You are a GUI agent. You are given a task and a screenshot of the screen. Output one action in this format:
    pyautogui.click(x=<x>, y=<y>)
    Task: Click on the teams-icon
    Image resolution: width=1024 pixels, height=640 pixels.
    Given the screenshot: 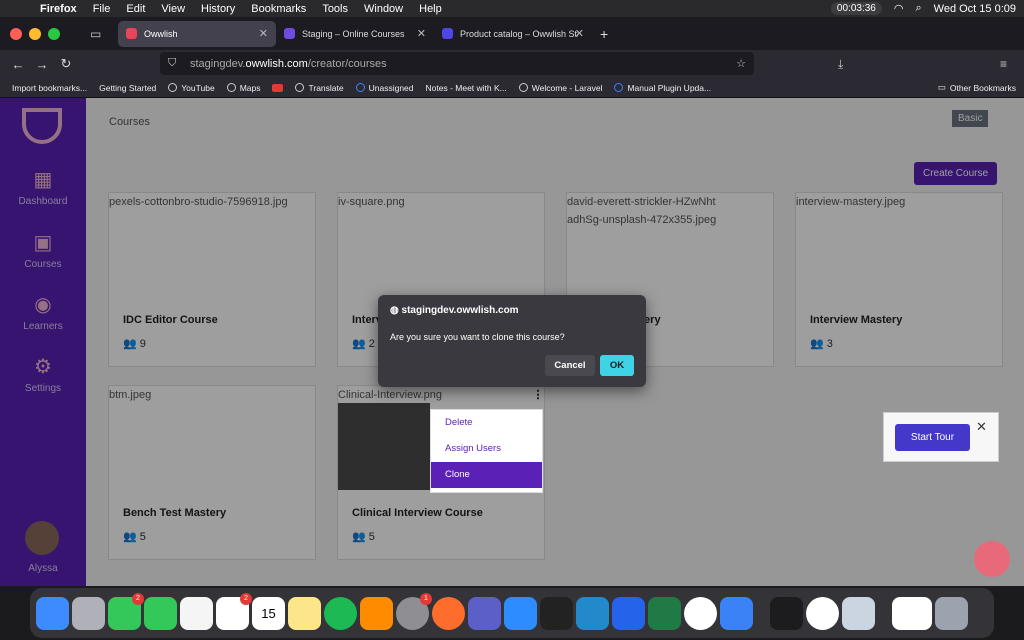 What is the action you would take?
    pyautogui.click(x=484, y=613)
    